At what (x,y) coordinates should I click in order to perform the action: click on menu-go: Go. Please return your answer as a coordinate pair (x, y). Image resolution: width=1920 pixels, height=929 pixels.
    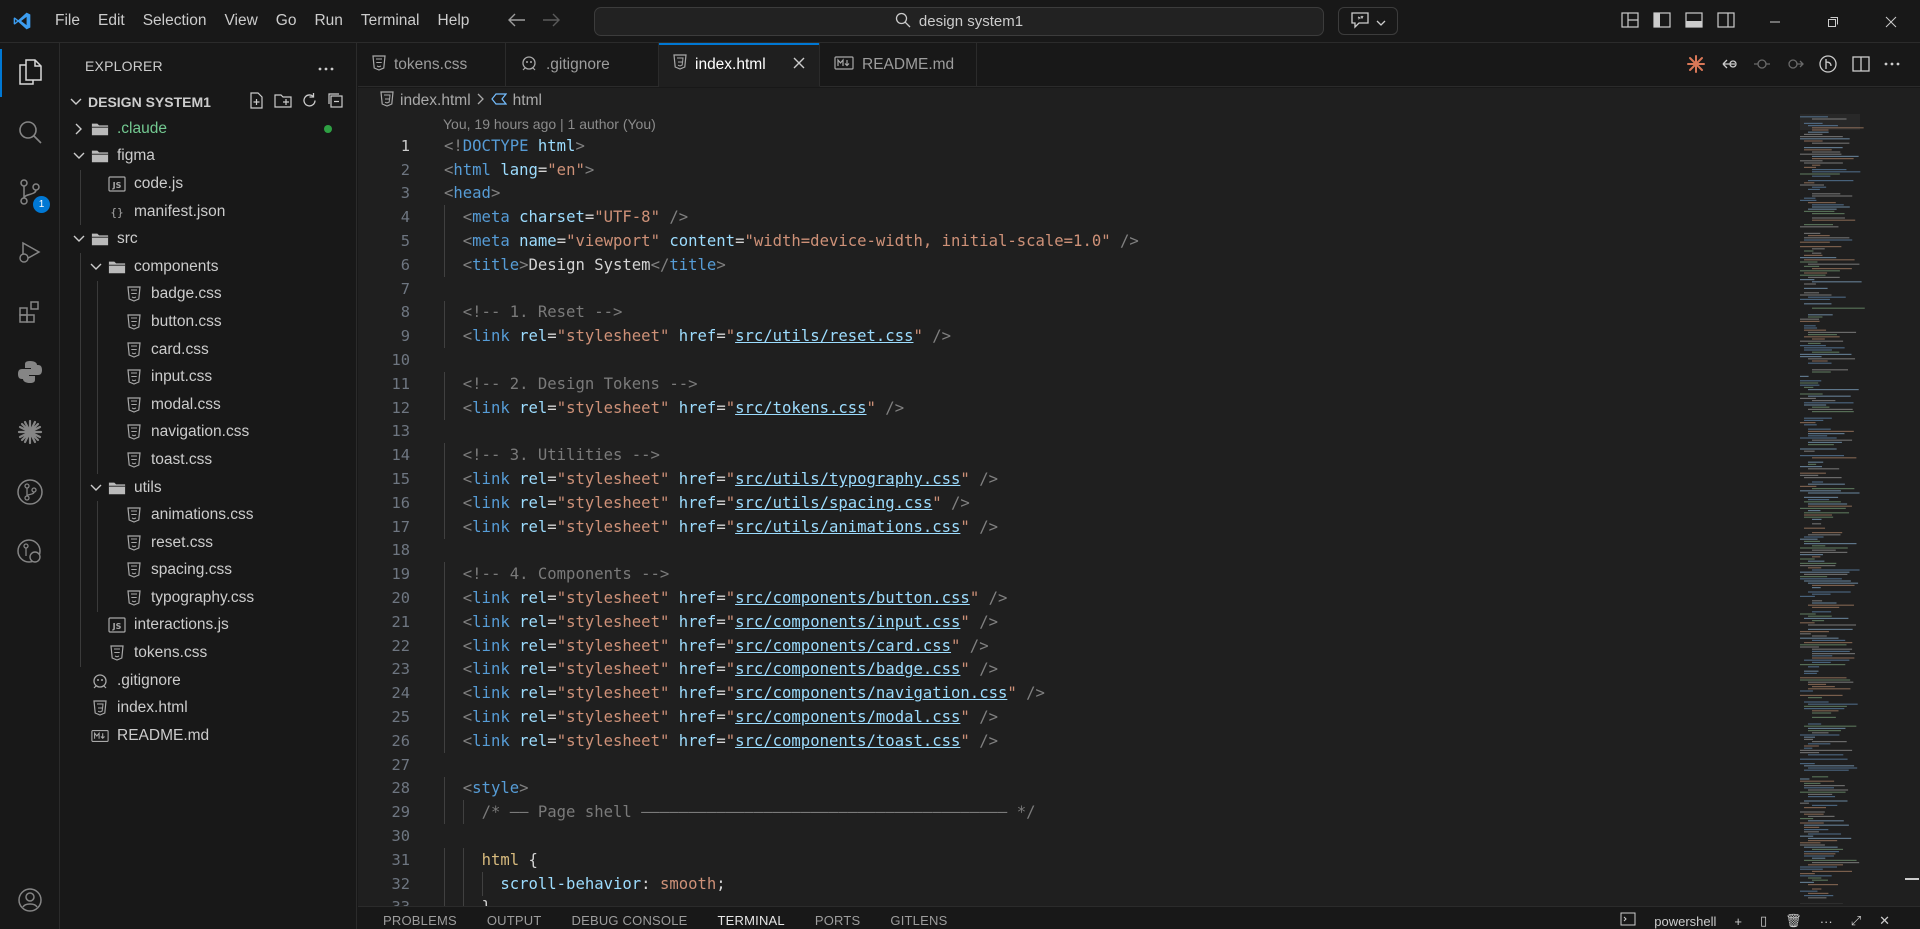
    Looking at the image, I should click on (286, 21).